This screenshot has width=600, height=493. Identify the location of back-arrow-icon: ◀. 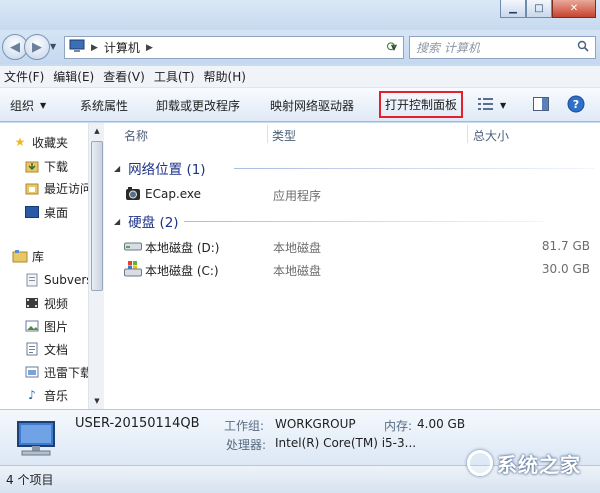
(15, 47).